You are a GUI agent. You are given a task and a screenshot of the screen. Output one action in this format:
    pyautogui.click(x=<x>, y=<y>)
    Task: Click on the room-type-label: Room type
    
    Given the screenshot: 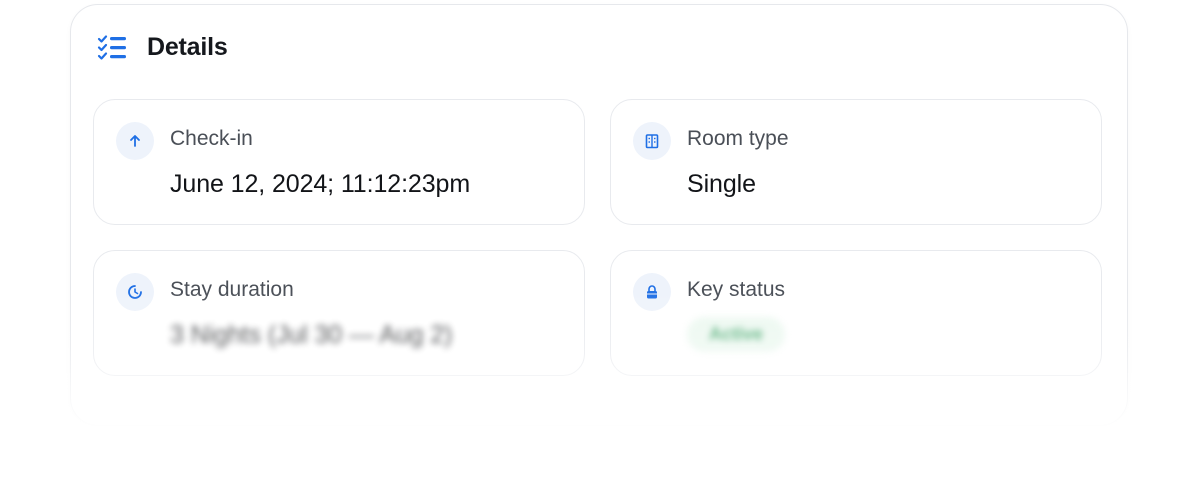 What is the action you would take?
    pyautogui.click(x=738, y=138)
    